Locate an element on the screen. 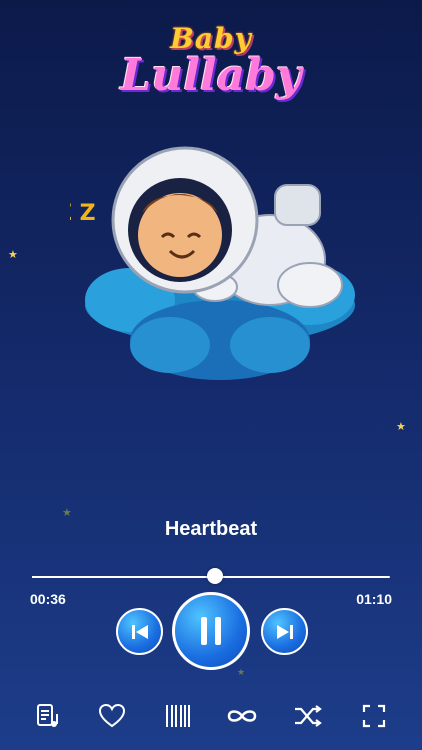  shuffle-icon is located at coordinates (308, 716).